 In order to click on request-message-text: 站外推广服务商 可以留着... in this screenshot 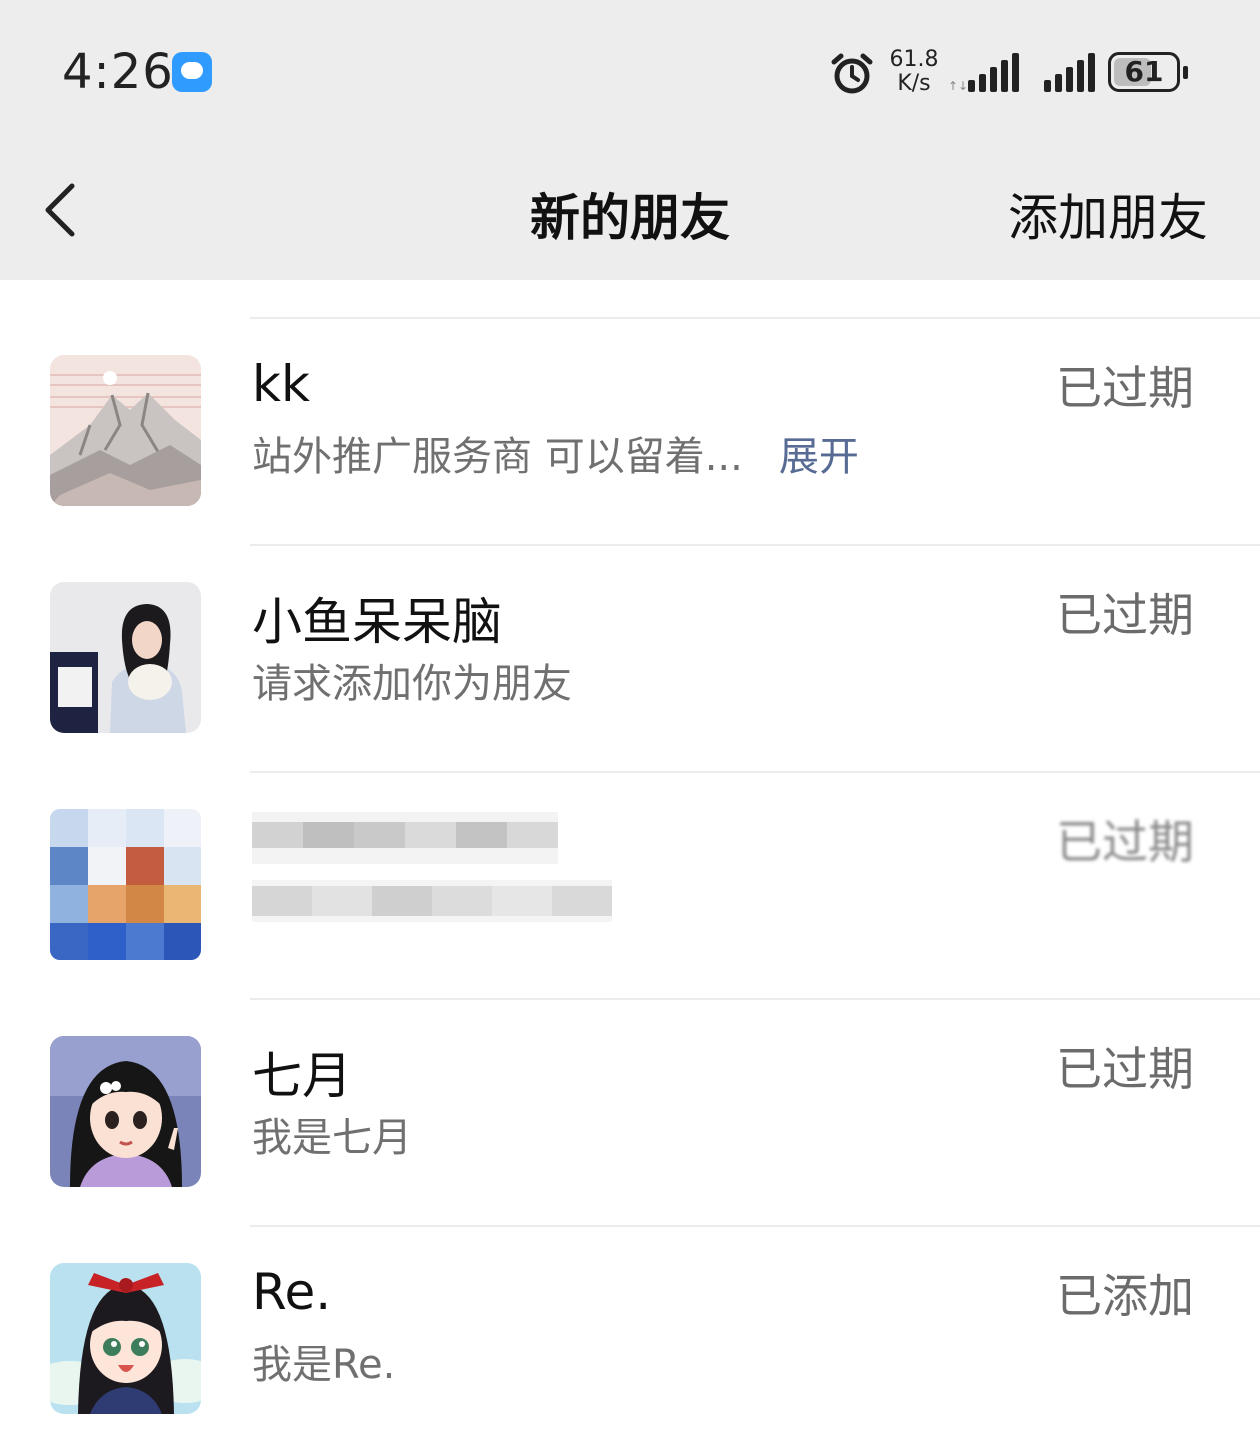, I will do `click(497, 457)`.